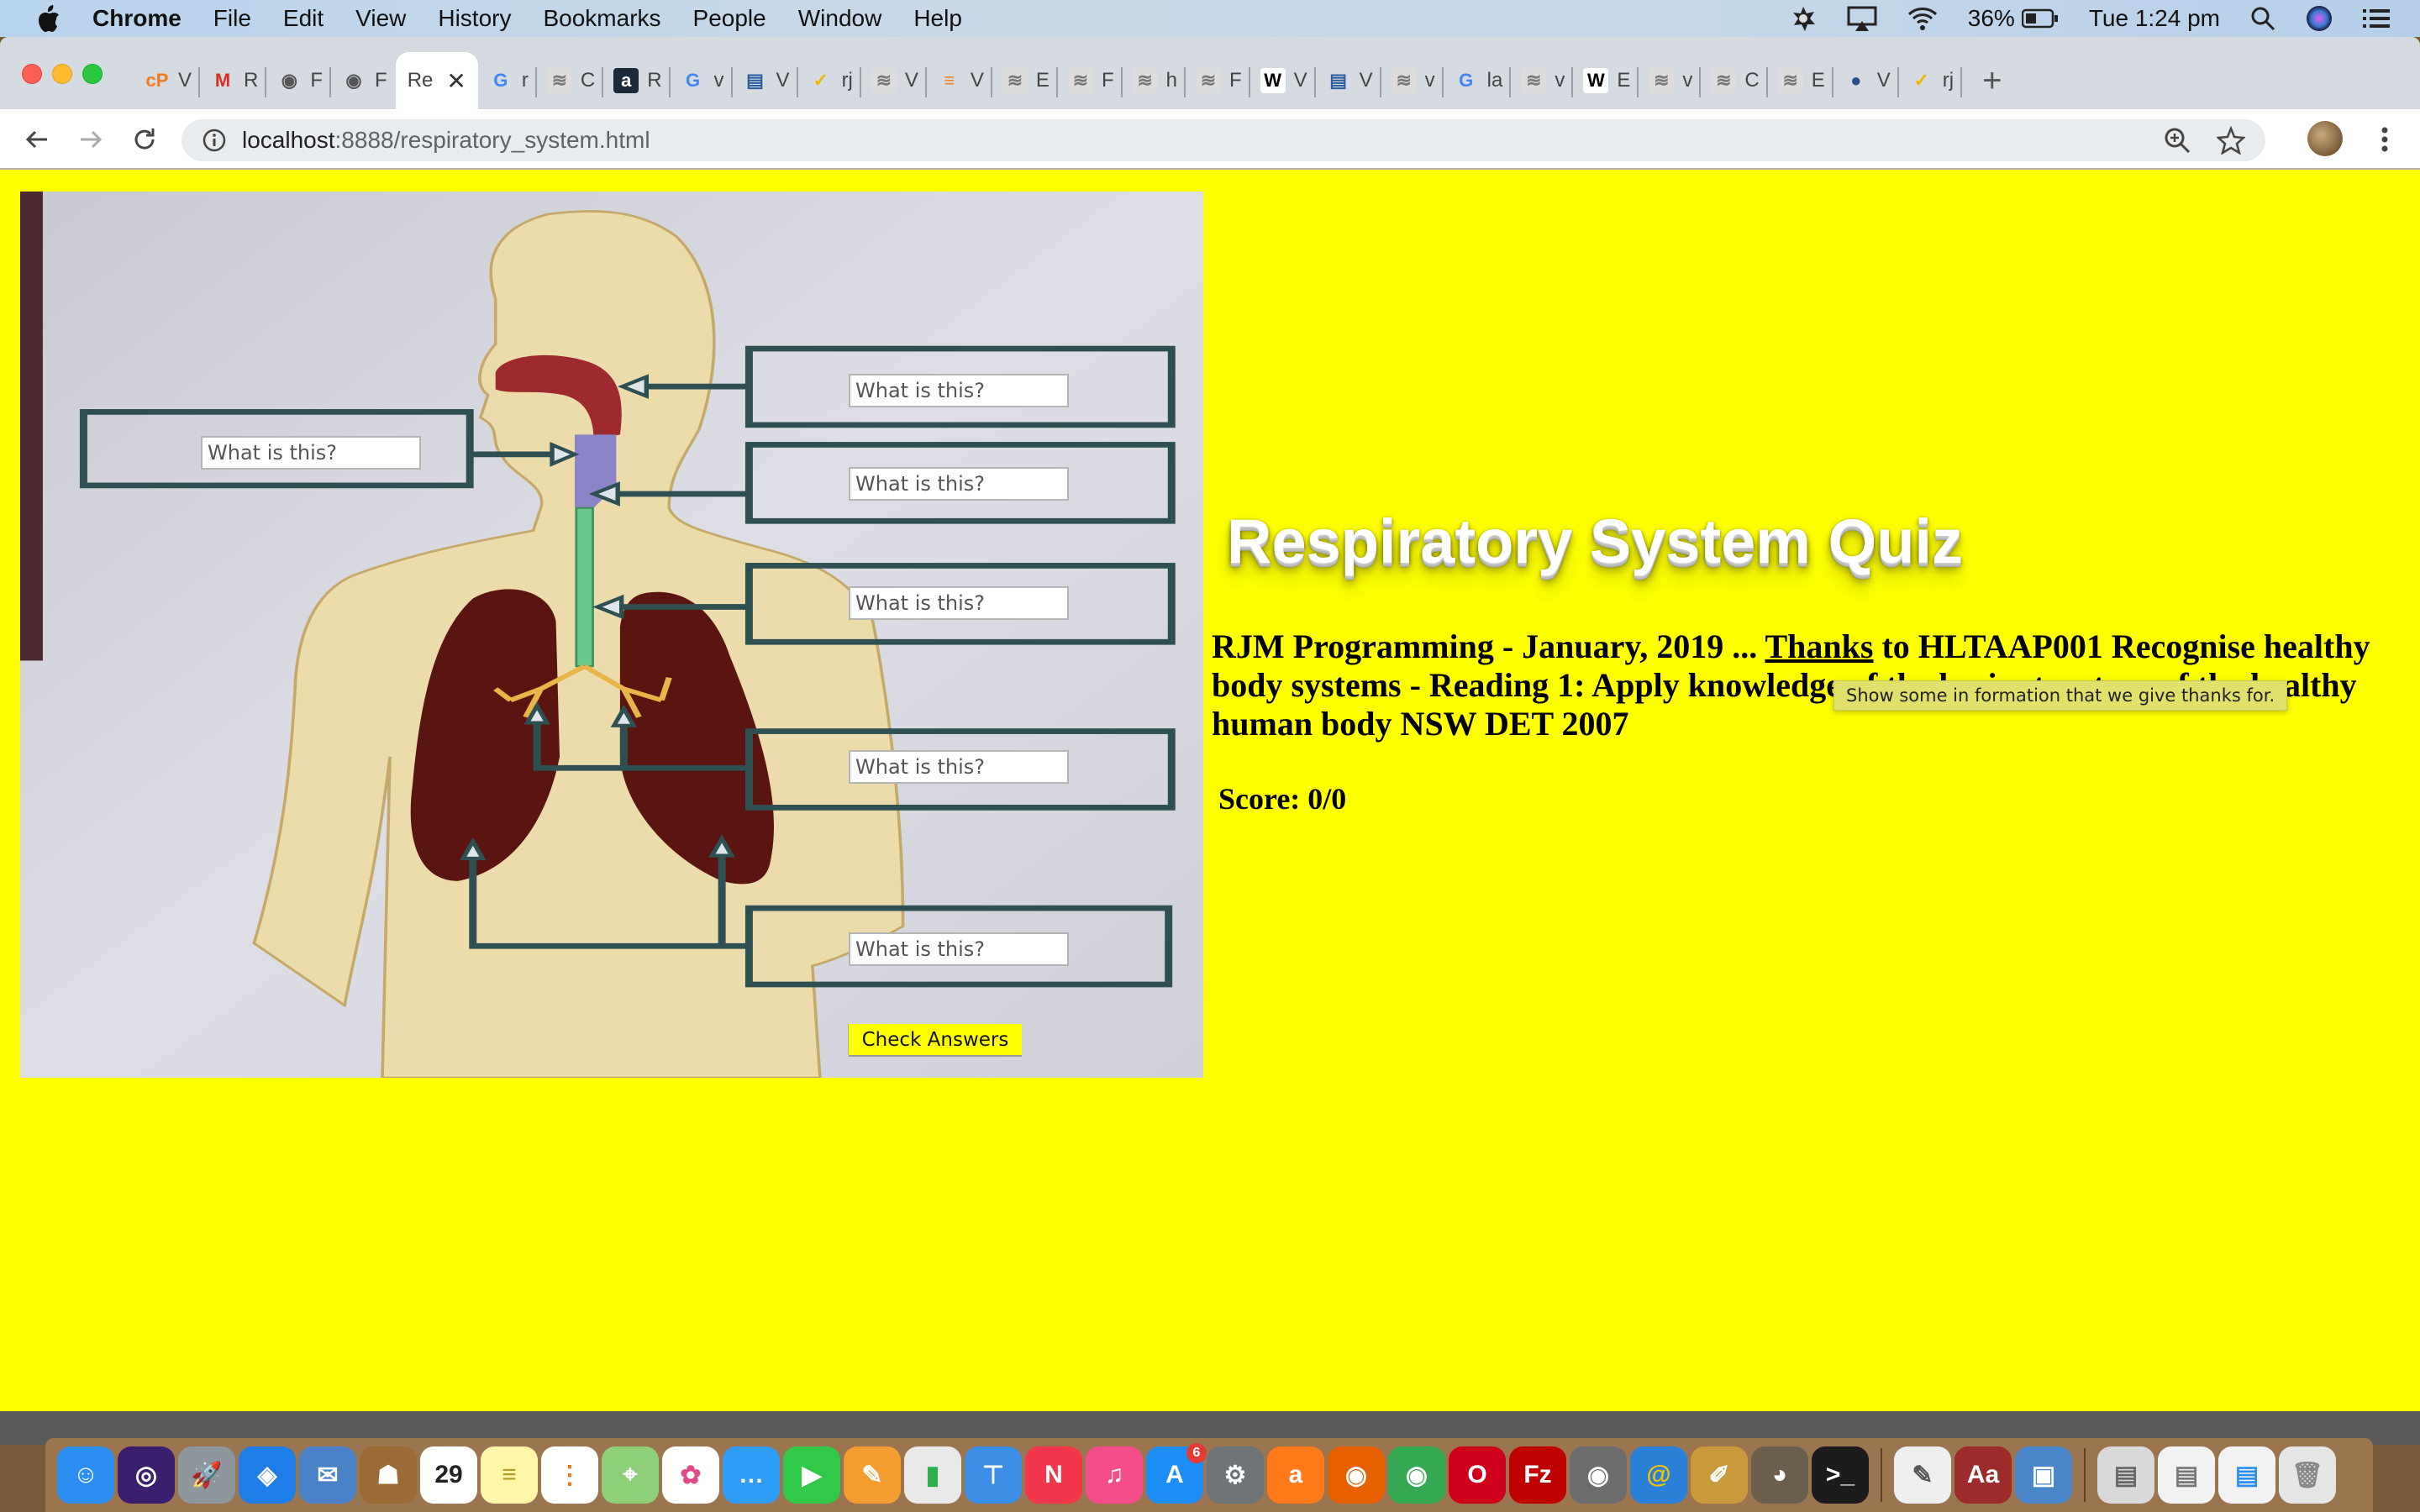 This screenshot has width=2420, height=1512. I want to click on photos-icon: ✿, so click(690, 1475).